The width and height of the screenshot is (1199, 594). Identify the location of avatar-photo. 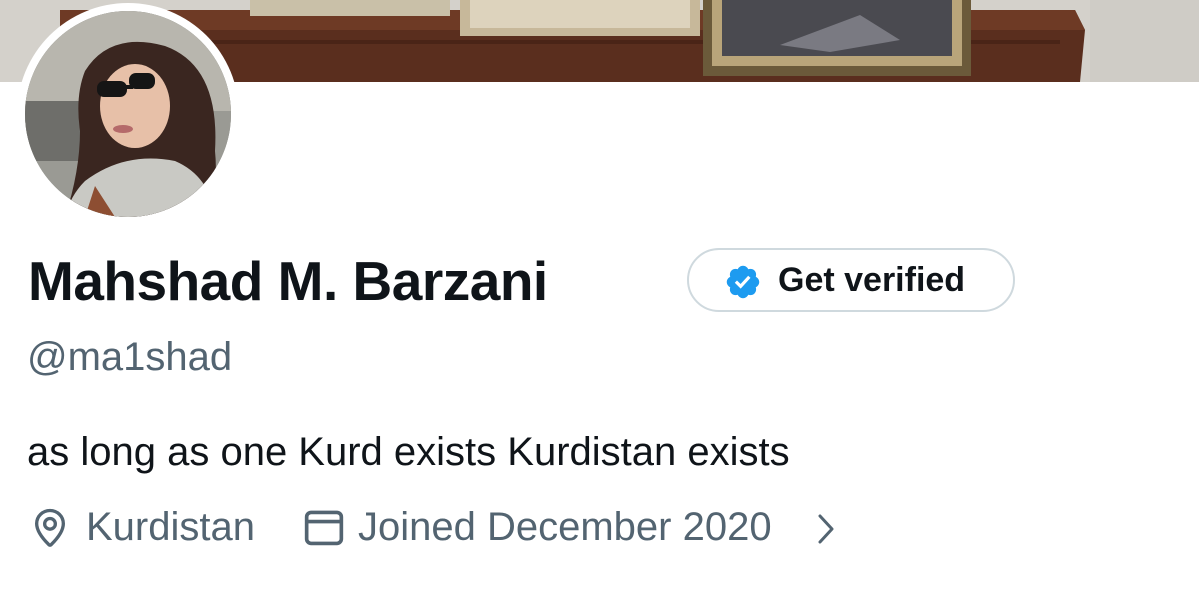
(128, 114).